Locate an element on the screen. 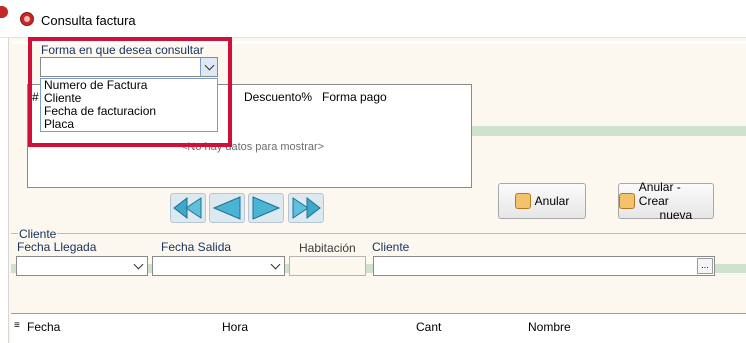  anular-crear-icon is located at coordinates (627, 201).